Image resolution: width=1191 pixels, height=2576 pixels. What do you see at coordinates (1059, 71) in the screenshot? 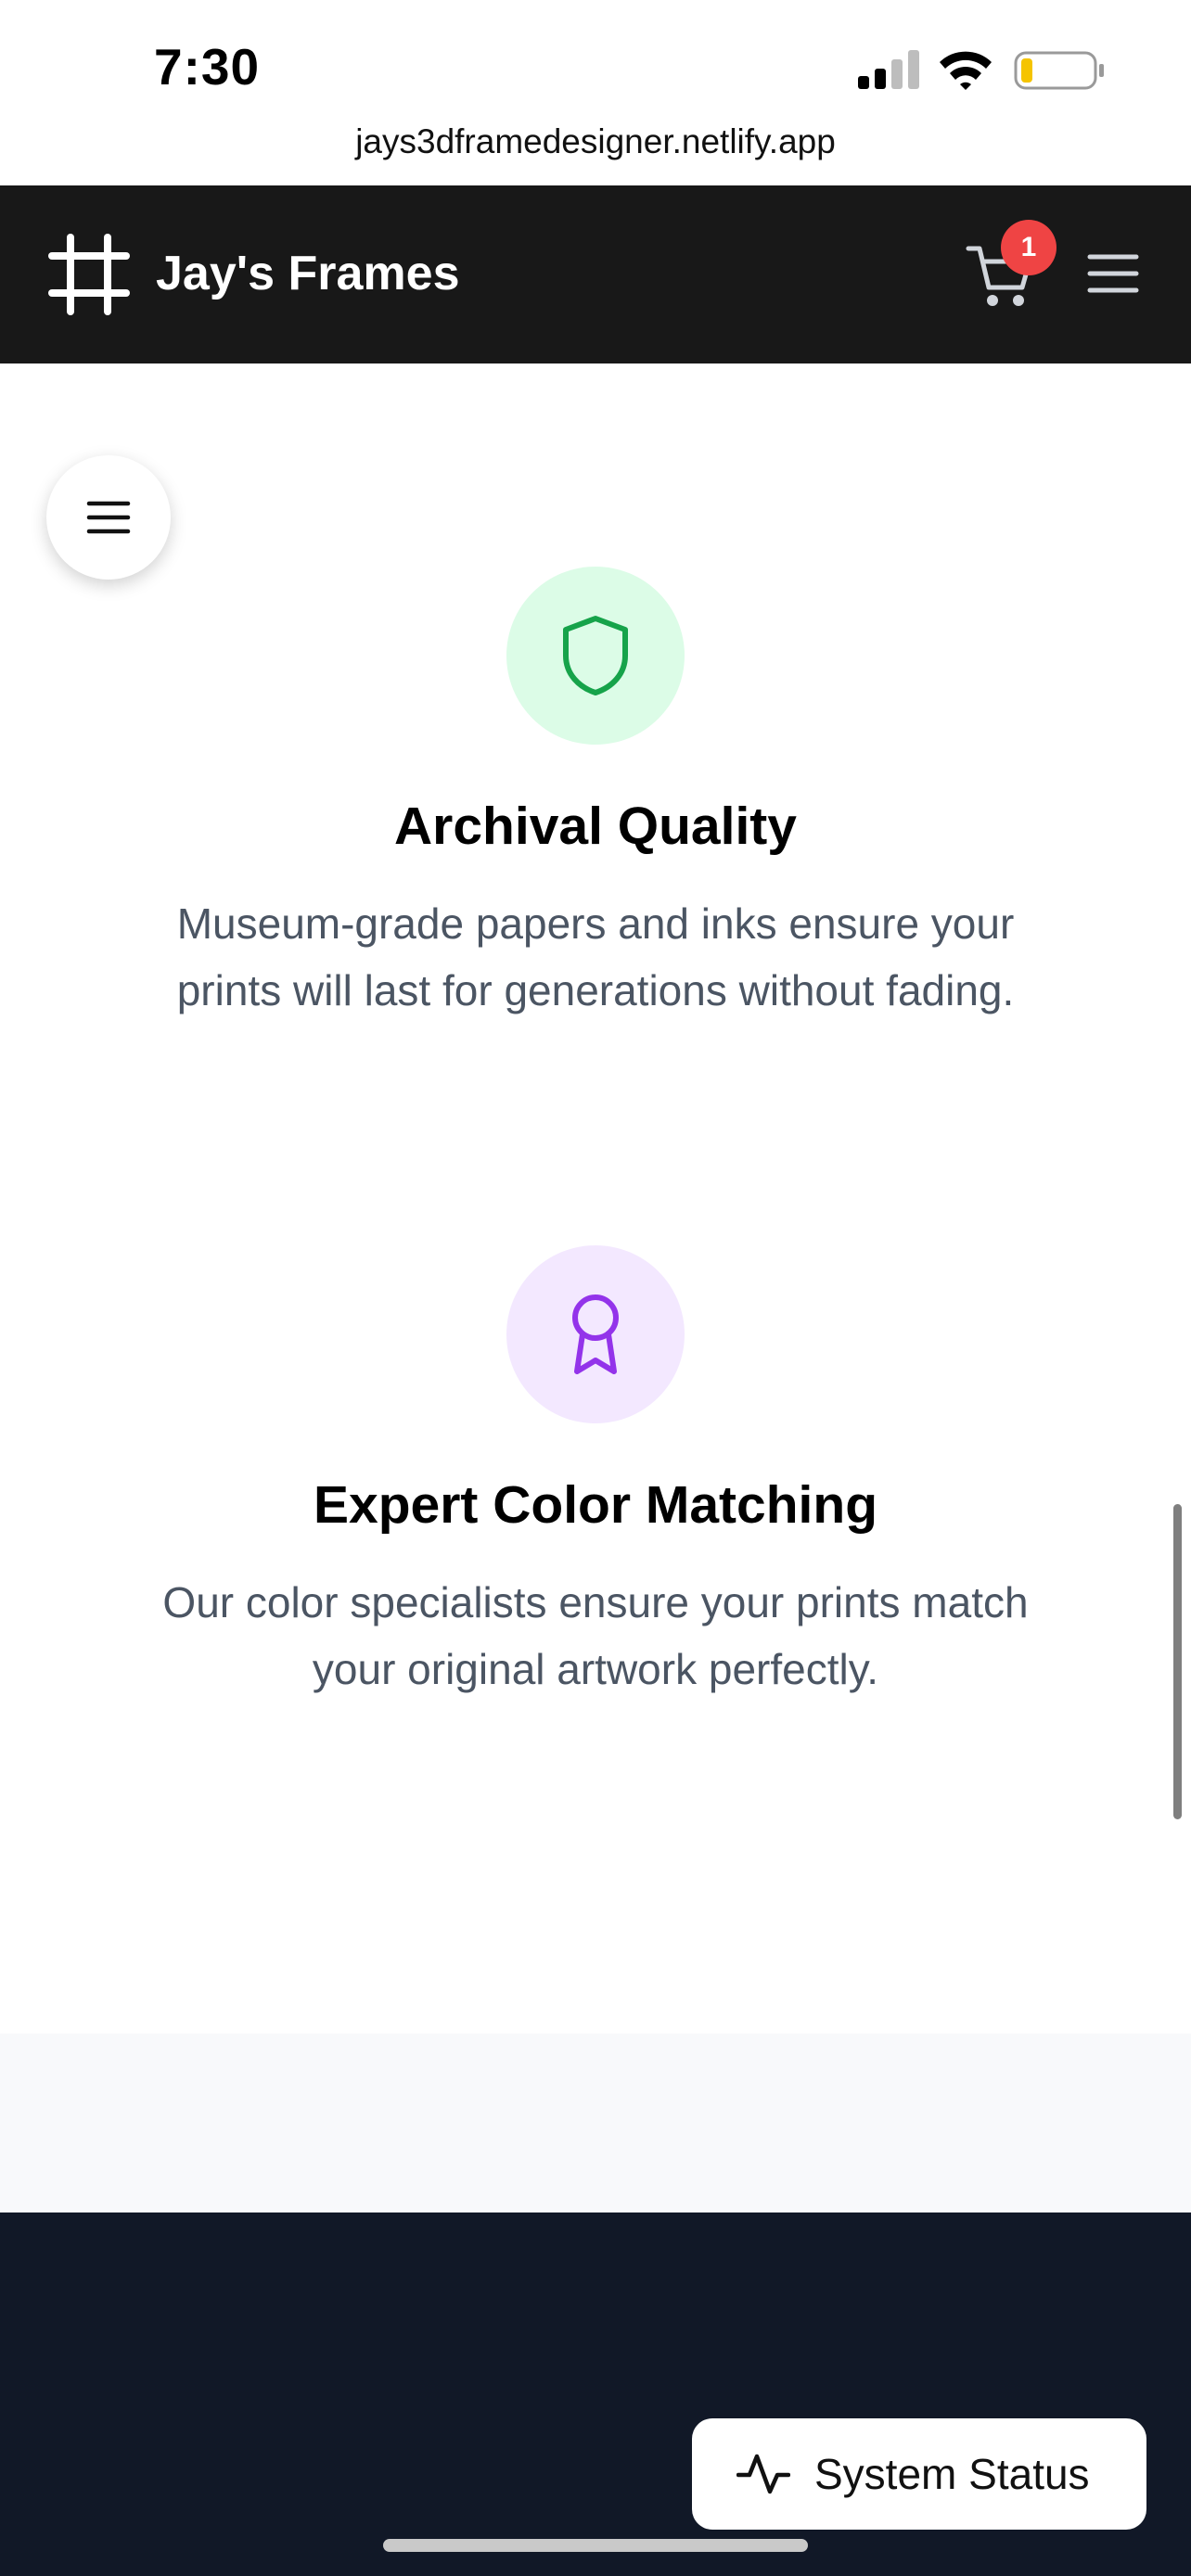
I see `battery-icon` at bounding box center [1059, 71].